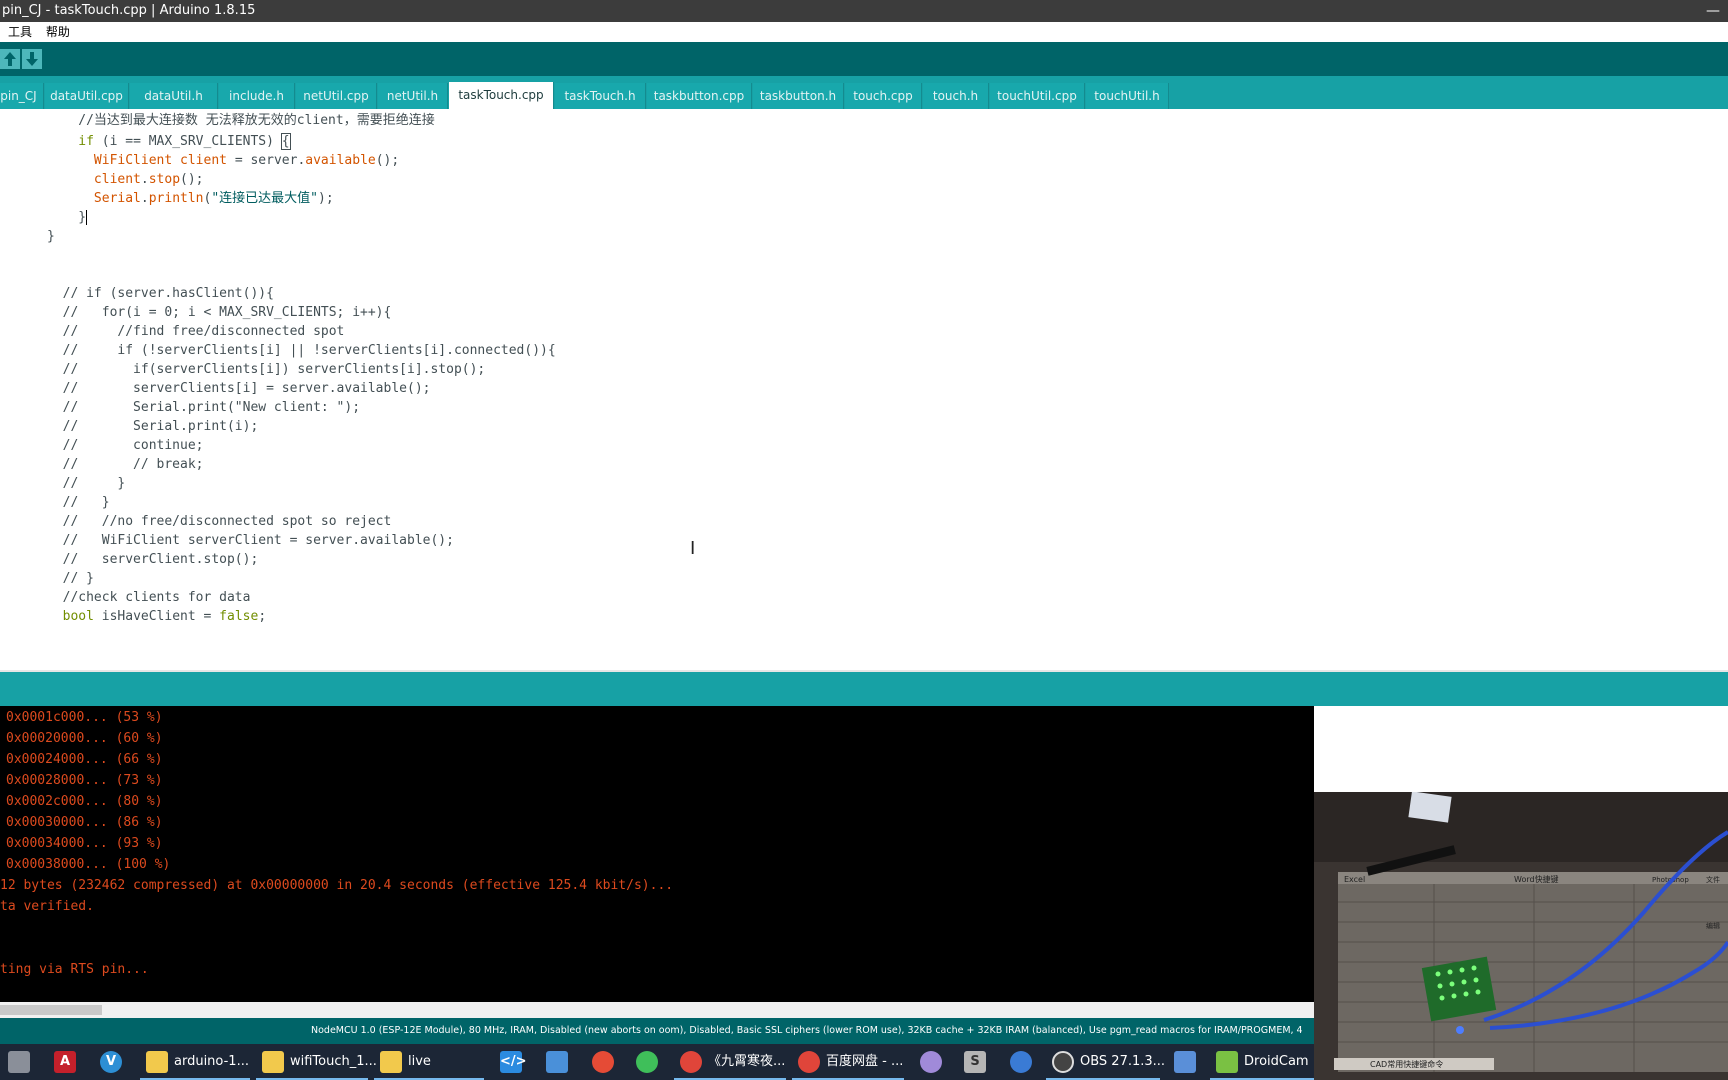 This screenshot has height=1080, width=1728. What do you see at coordinates (172, 331) in the screenshot?
I see `code-line: // //find free/disconnected spot` at bounding box center [172, 331].